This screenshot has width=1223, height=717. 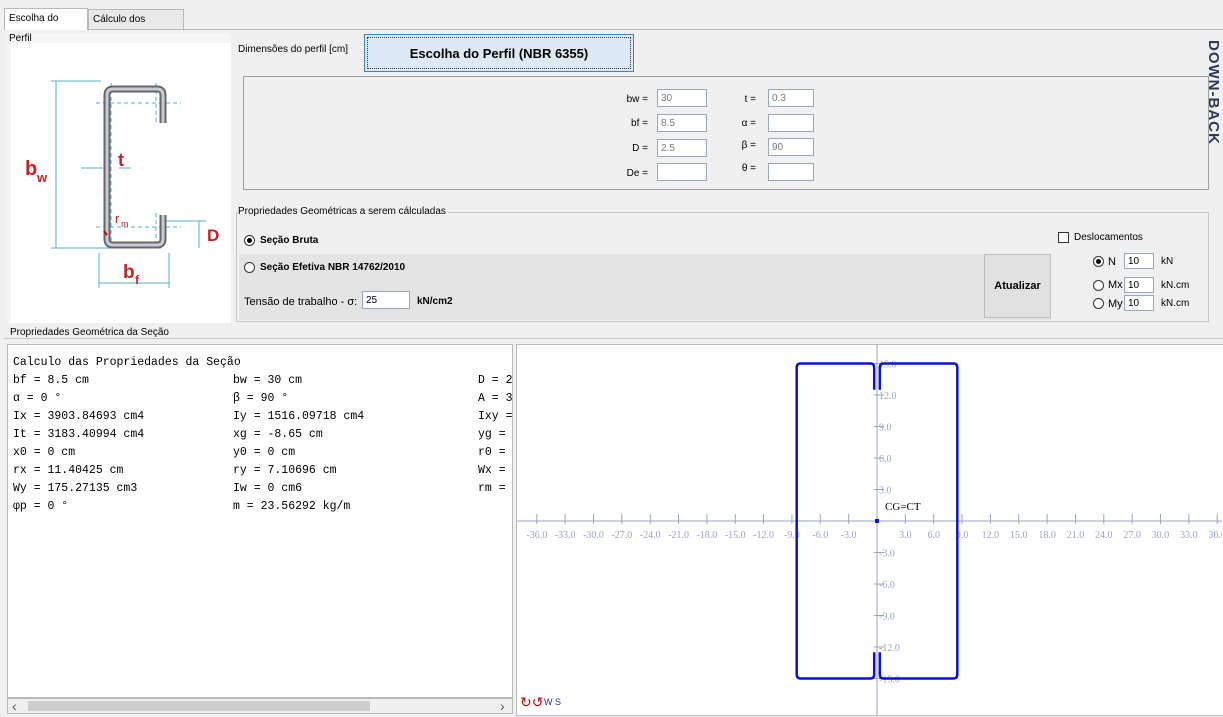 I want to click on results-scrollbar: ‹ ›, so click(x=260, y=706).